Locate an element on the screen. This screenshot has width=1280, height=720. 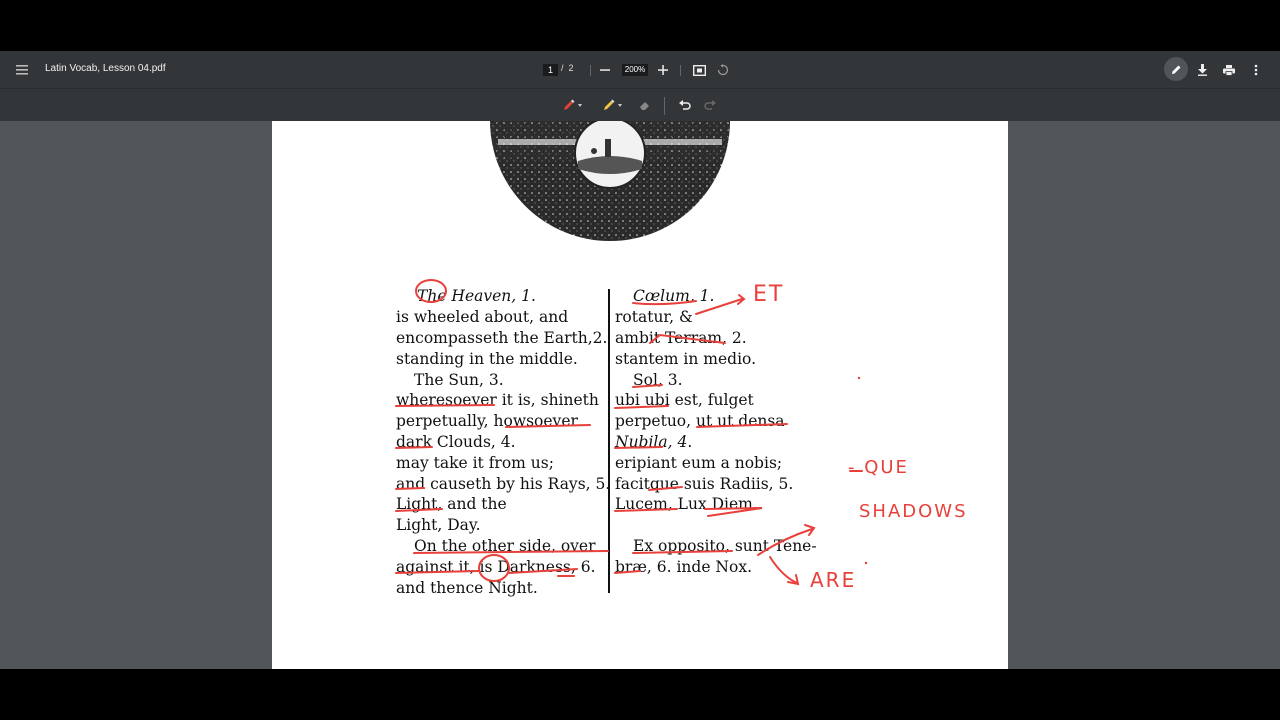
annotate-pen-icon is located at coordinates (1176, 69).